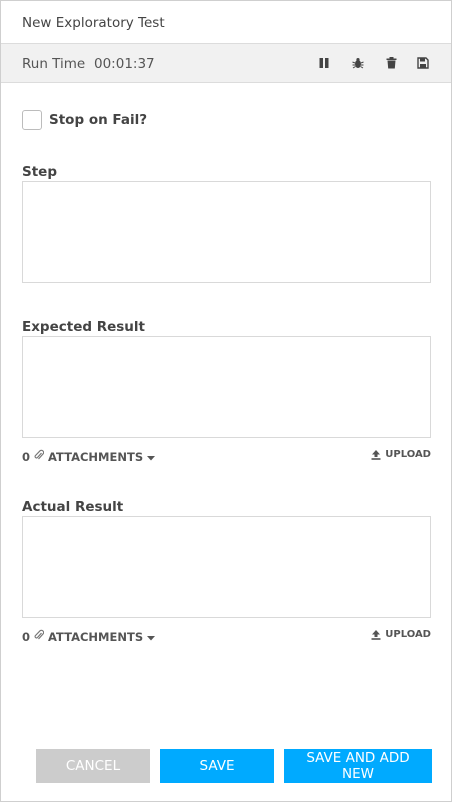 The image size is (452, 802). I want to click on expected-attachments-dropdown: 0 ATTACHMENTS, so click(90, 456).